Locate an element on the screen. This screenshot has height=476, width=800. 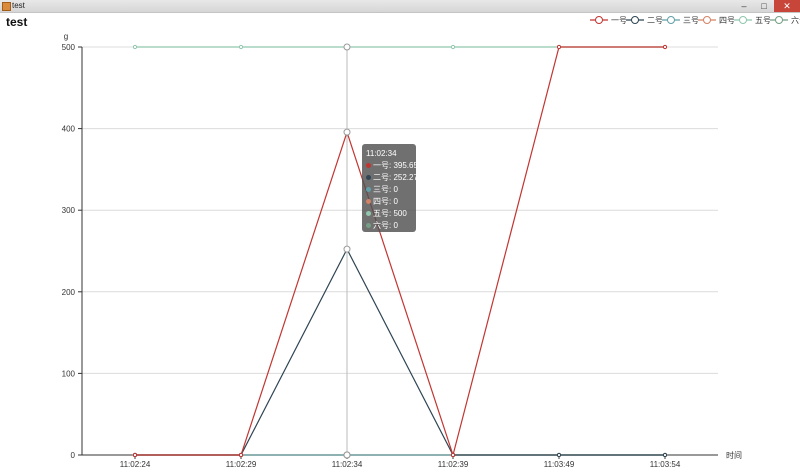
x-tick-label: 11:02:29 is located at coordinates (241, 464).